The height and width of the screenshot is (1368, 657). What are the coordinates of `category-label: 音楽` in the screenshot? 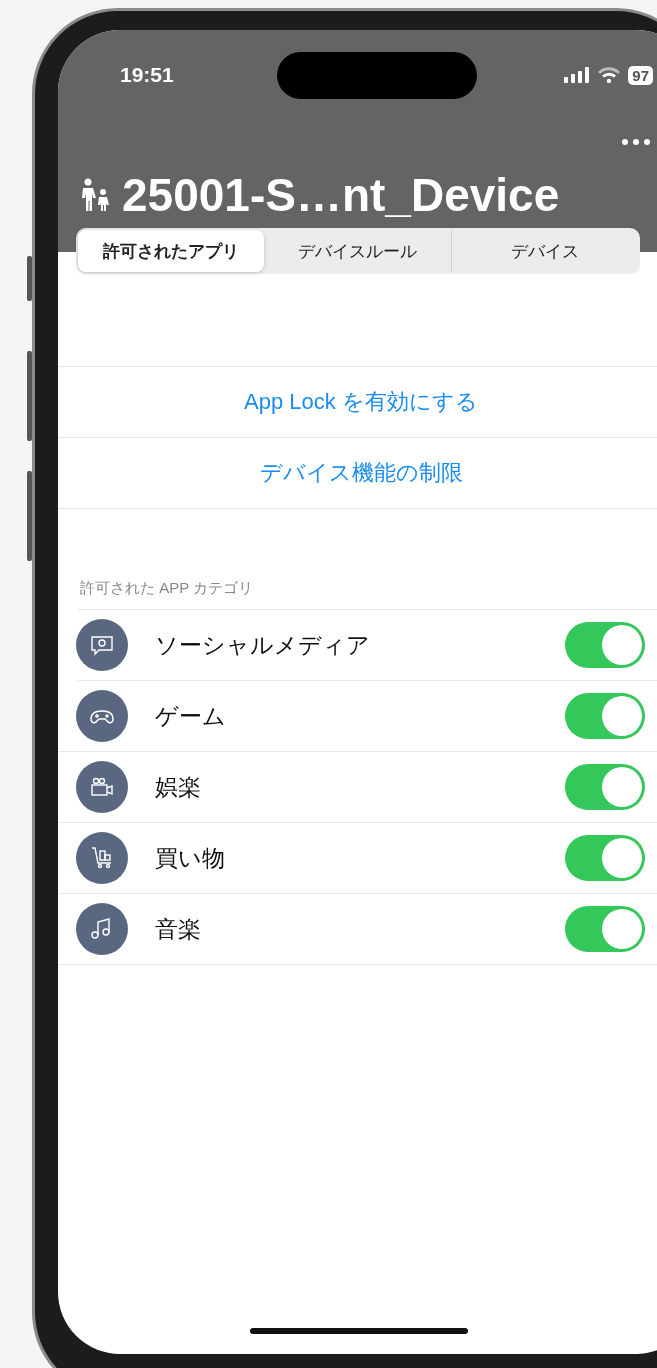 It's located at (178, 929).